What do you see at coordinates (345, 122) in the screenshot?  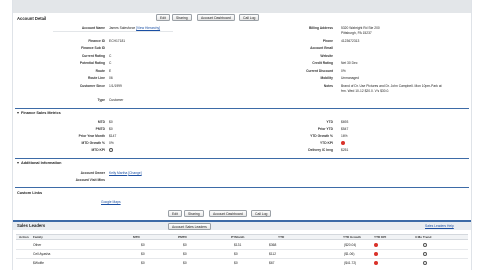 I see `ytd-value: $693` at bounding box center [345, 122].